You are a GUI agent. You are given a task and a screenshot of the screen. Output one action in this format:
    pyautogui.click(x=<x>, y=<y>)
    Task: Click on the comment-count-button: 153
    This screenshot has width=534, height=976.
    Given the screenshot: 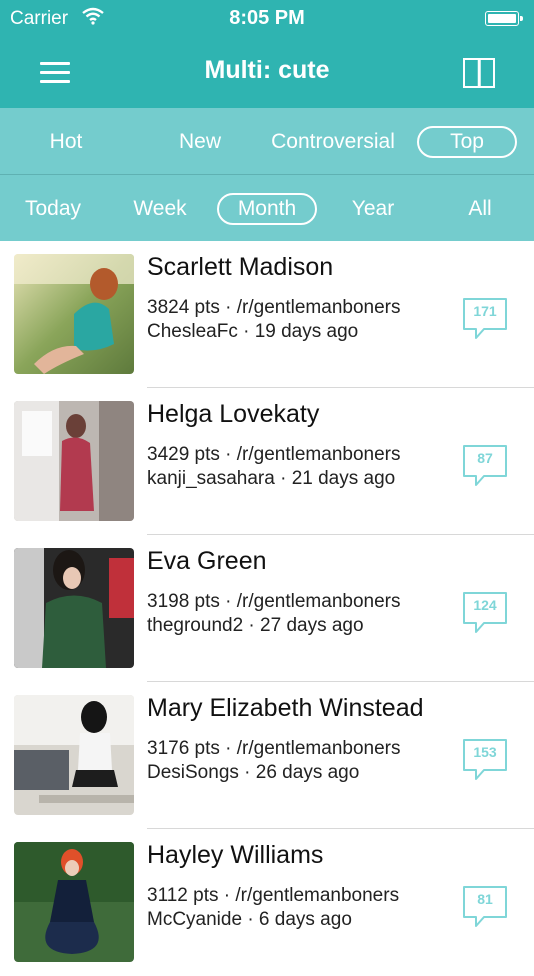 What is the action you would take?
    pyautogui.click(x=485, y=760)
    